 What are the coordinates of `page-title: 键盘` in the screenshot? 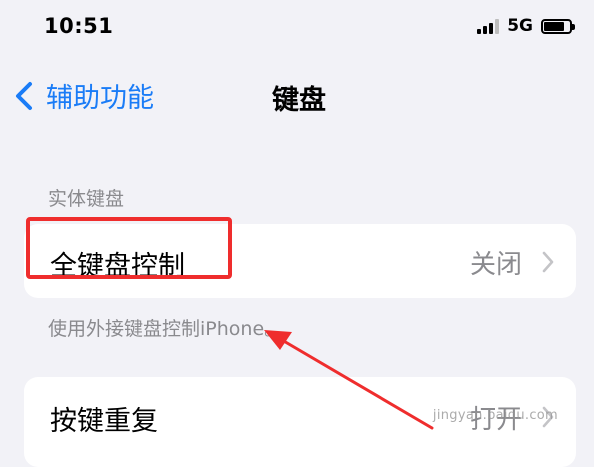 It's located at (299, 100).